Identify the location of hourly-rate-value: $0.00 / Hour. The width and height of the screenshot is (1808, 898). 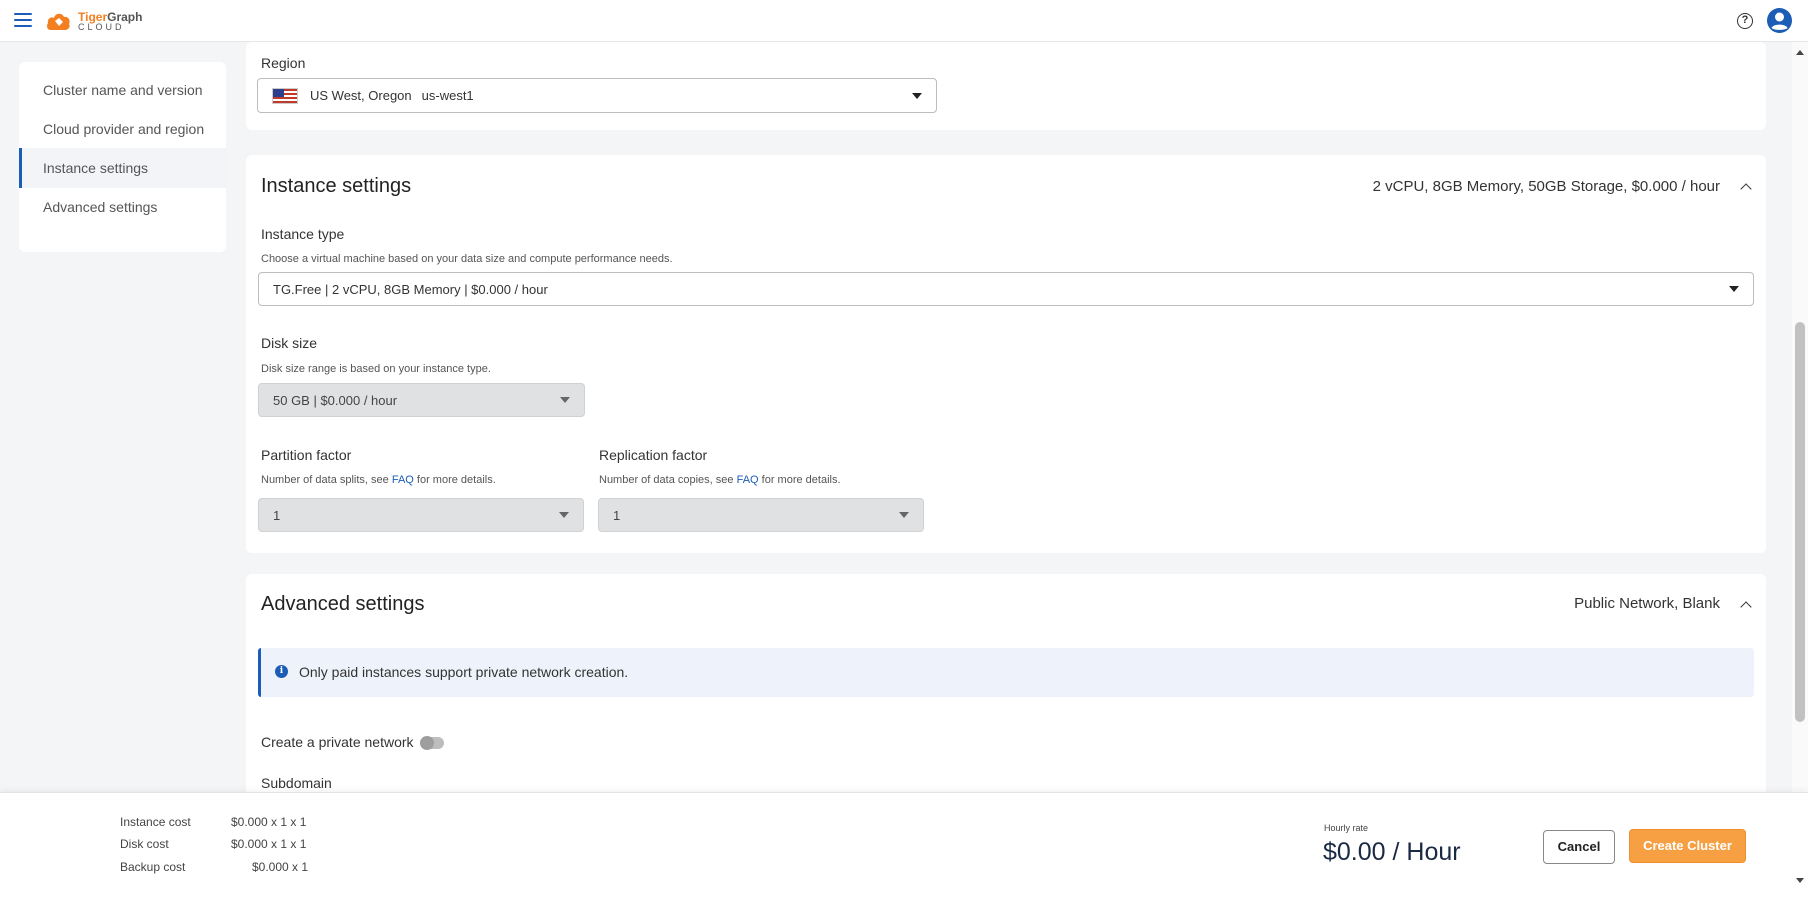
(1392, 852).